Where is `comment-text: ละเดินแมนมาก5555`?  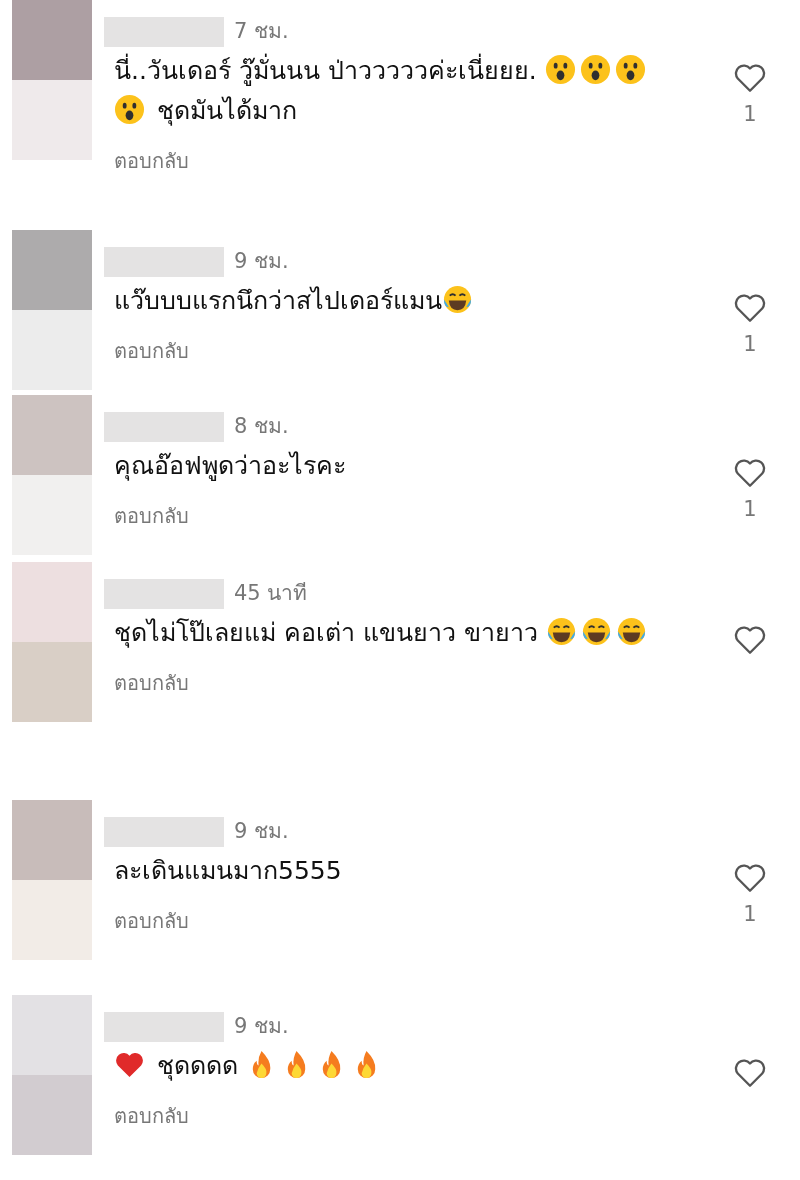
comment-text: ละเดินแมนมาก5555 is located at coordinates (228, 871).